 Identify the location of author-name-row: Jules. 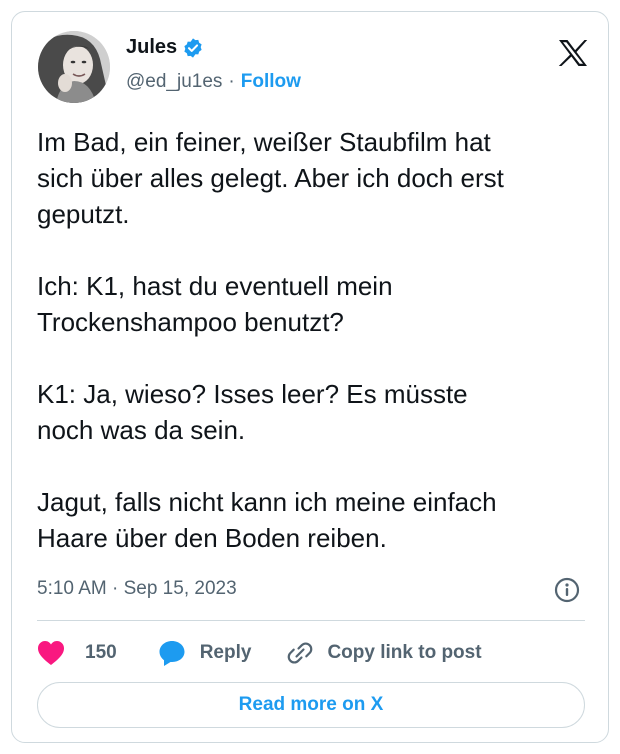
(165, 47).